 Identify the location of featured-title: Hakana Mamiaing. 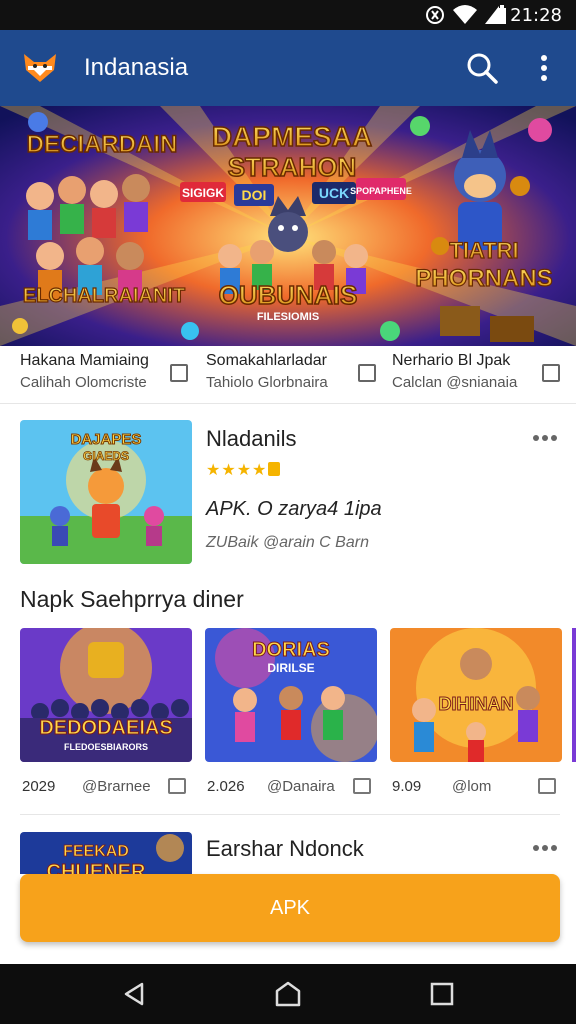
(84, 360).